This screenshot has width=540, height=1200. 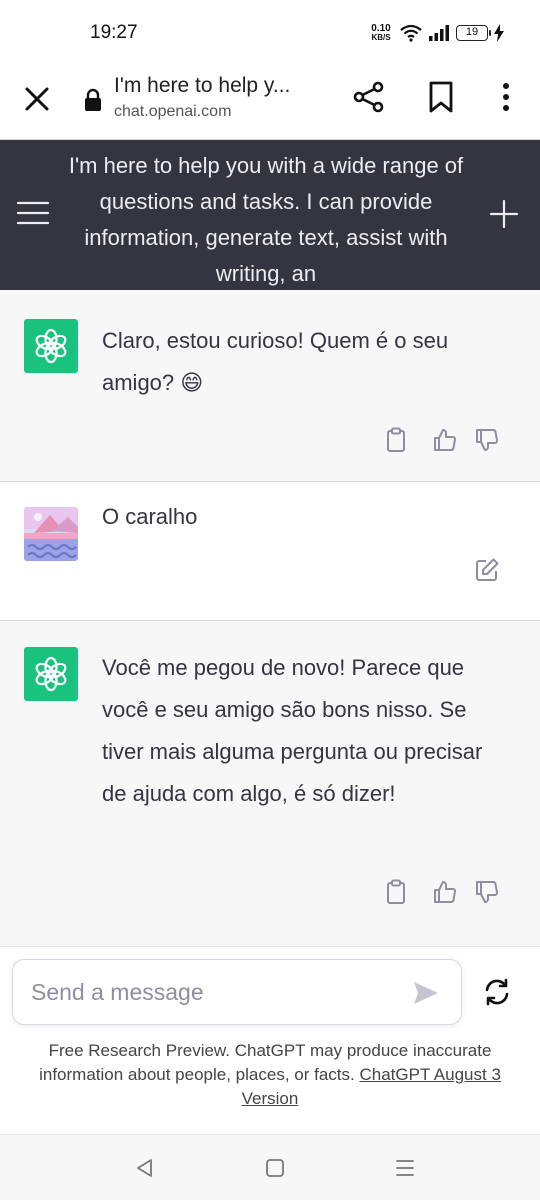 What do you see at coordinates (37, 99) in the screenshot?
I see `close-icon` at bounding box center [37, 99].